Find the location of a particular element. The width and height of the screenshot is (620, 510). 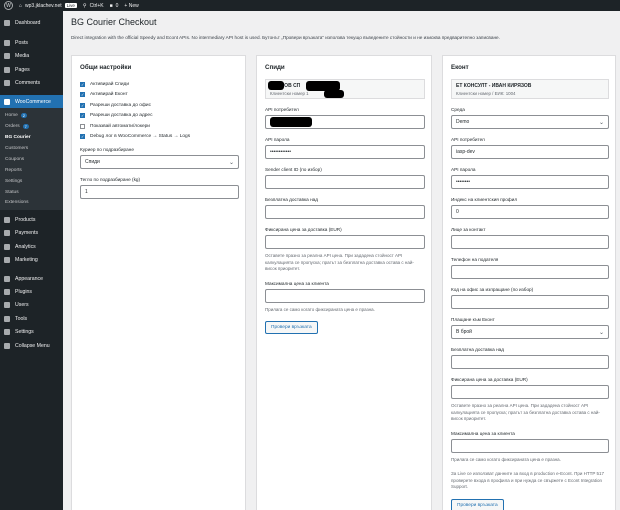

plugin-icon is located at coordinates (7, 292).